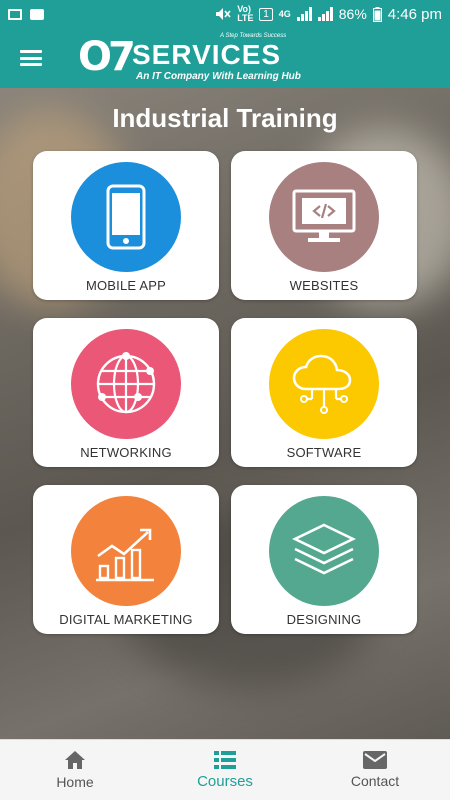 The width and height of the screenshot is (450, 800). I want to click on cloud-icon, so click(322, 384).